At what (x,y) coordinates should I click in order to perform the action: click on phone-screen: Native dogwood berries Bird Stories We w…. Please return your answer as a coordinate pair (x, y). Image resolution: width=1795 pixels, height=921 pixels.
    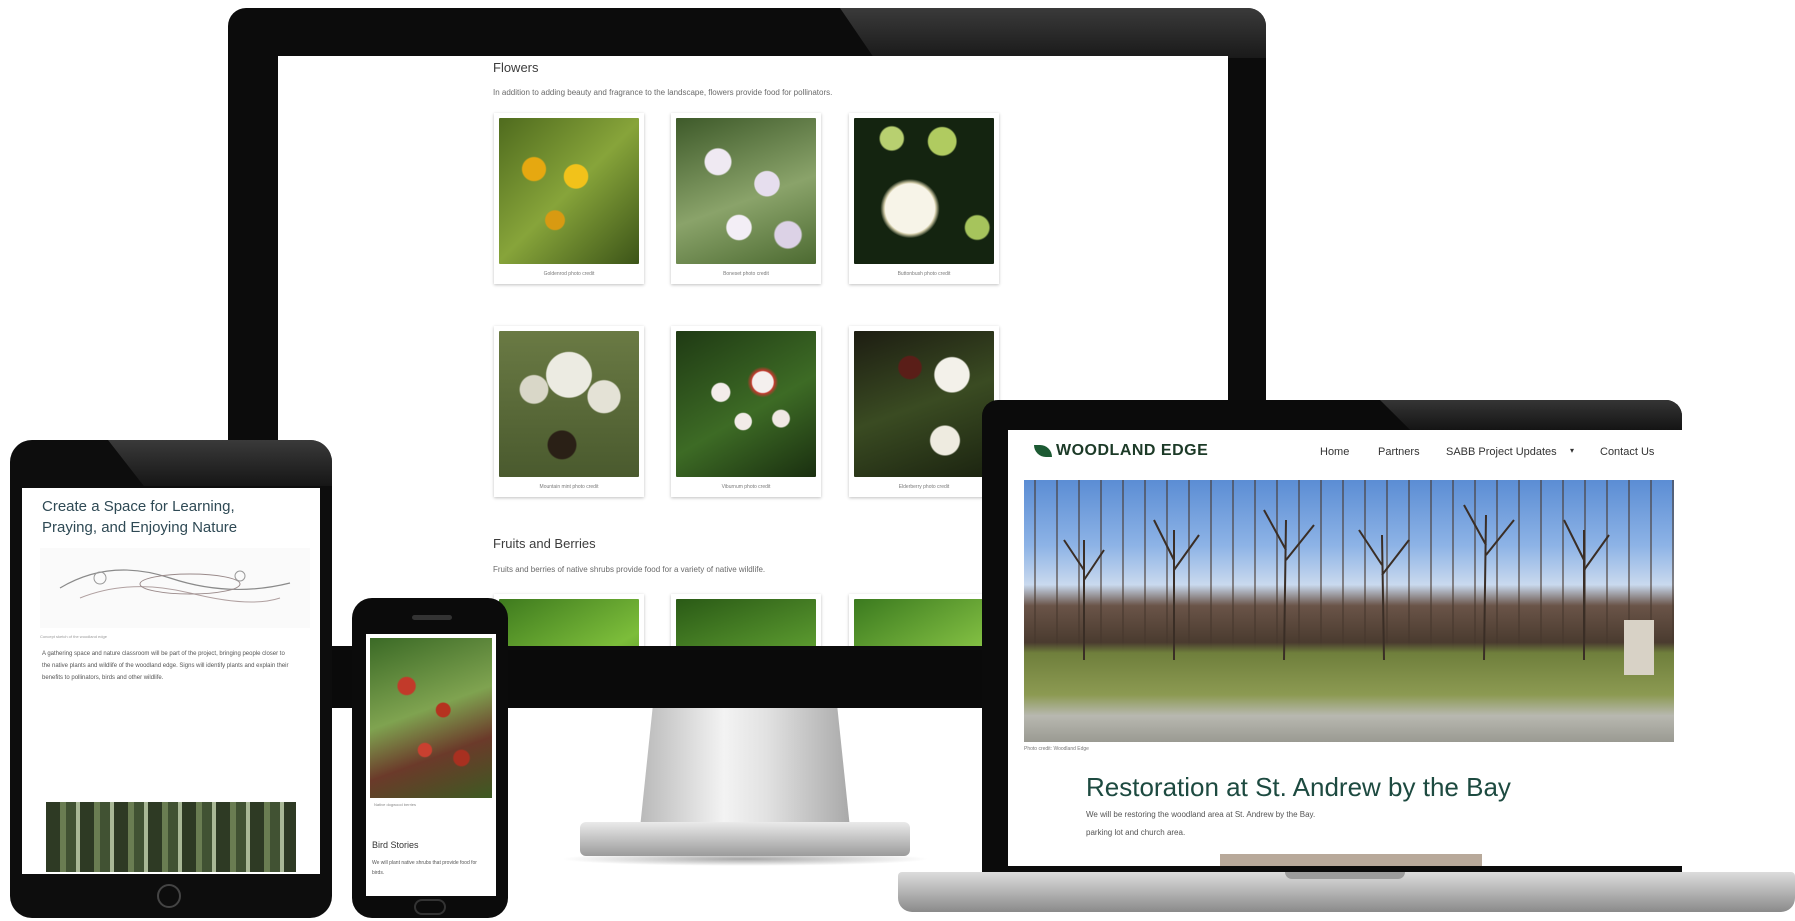
    Looking at the image, I should click on (431, 765).